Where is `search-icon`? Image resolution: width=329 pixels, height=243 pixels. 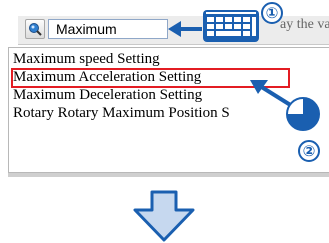
search-icon is located at coordinates (35, 29).